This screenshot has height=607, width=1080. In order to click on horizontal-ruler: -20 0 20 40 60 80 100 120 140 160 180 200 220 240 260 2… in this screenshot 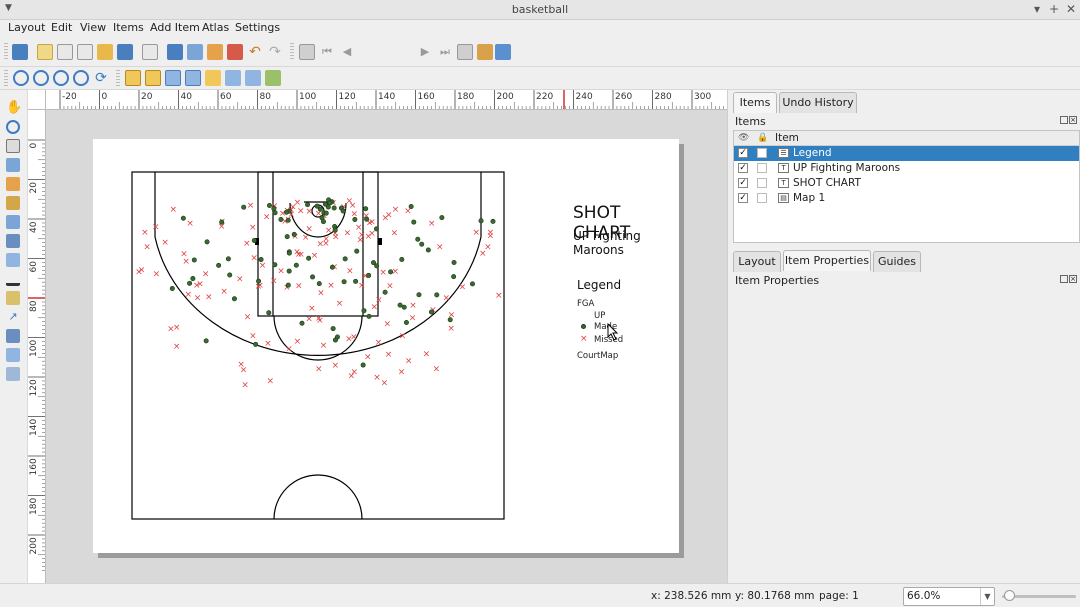, I will do `click(386, 100)`.